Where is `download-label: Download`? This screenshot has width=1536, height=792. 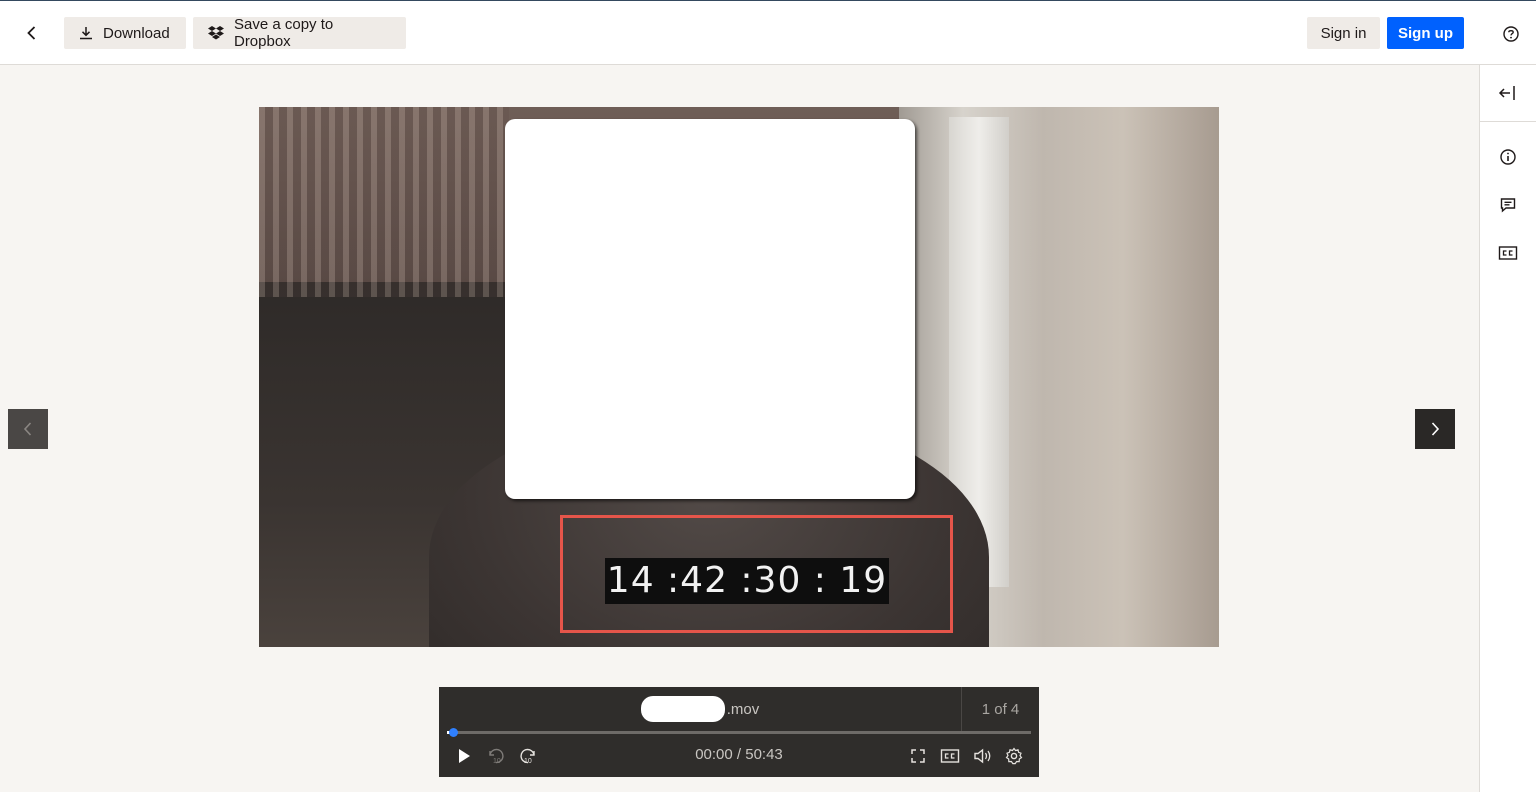
download-label: Download is located at coordinates (136, 33).